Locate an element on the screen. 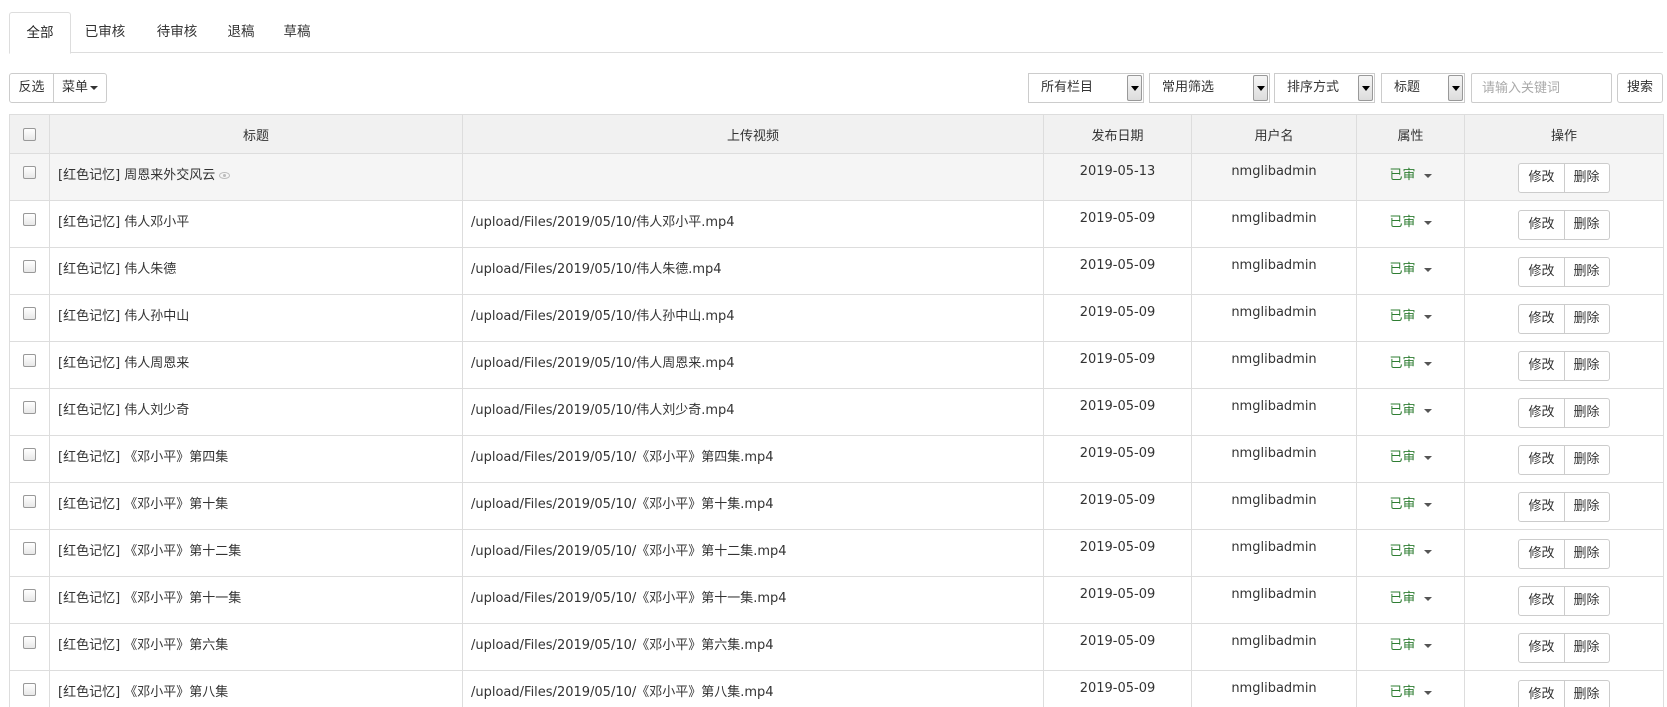 The image size is (1667, 707). filter-select: 常用筛选 is located at coordinates (1209, 88).